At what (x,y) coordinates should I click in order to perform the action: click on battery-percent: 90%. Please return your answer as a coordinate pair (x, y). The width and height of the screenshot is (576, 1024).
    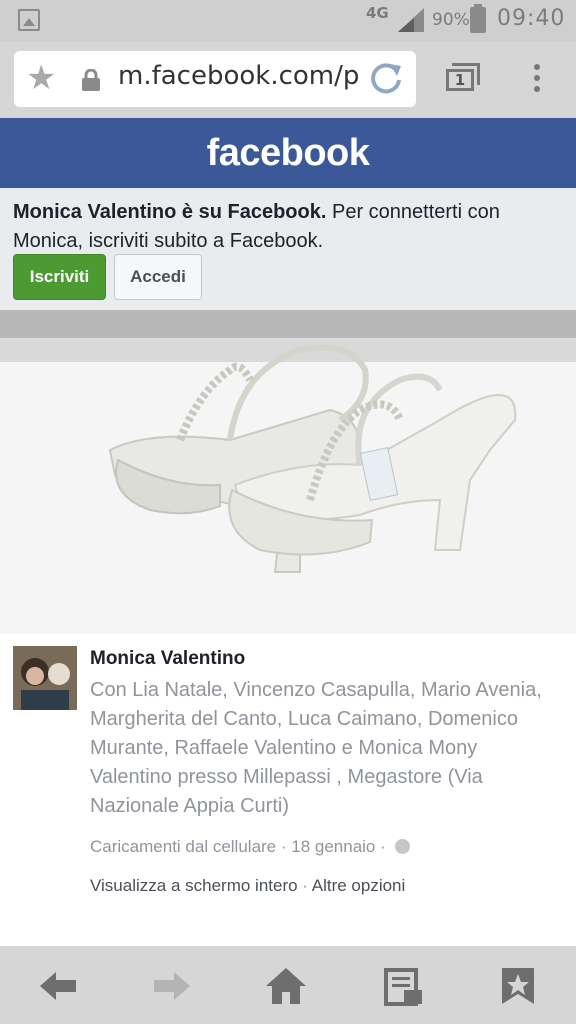
    Looking at the image, I should click on (451, 20).